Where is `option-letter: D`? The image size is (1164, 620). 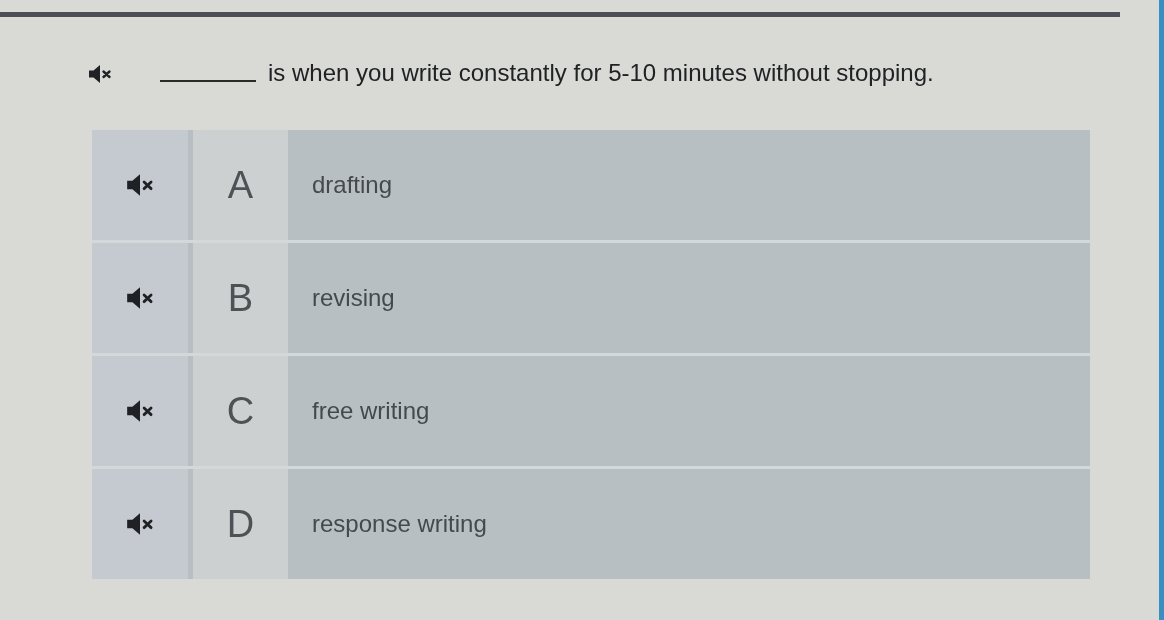 option-letter: D is located at coordinates (240, 524).